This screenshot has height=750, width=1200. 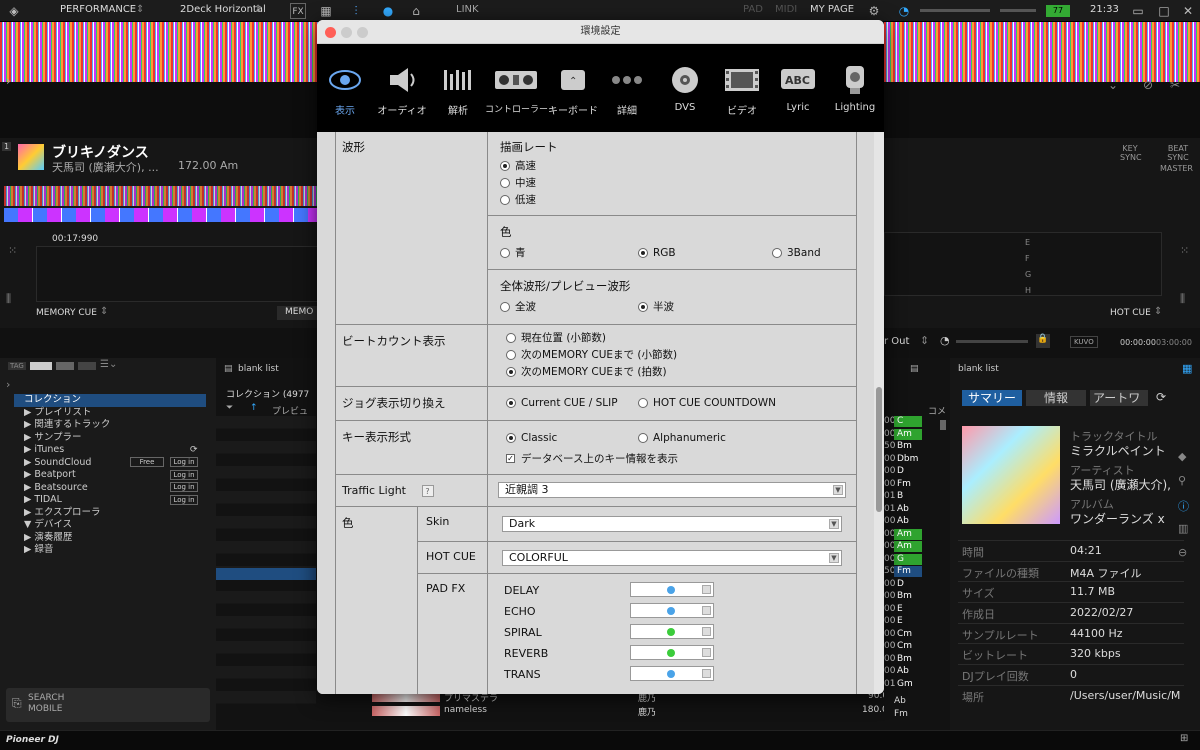 I want to click on search-mobile-button: ⎘ SEARCH MOBILE, so click(x=108, y=705).